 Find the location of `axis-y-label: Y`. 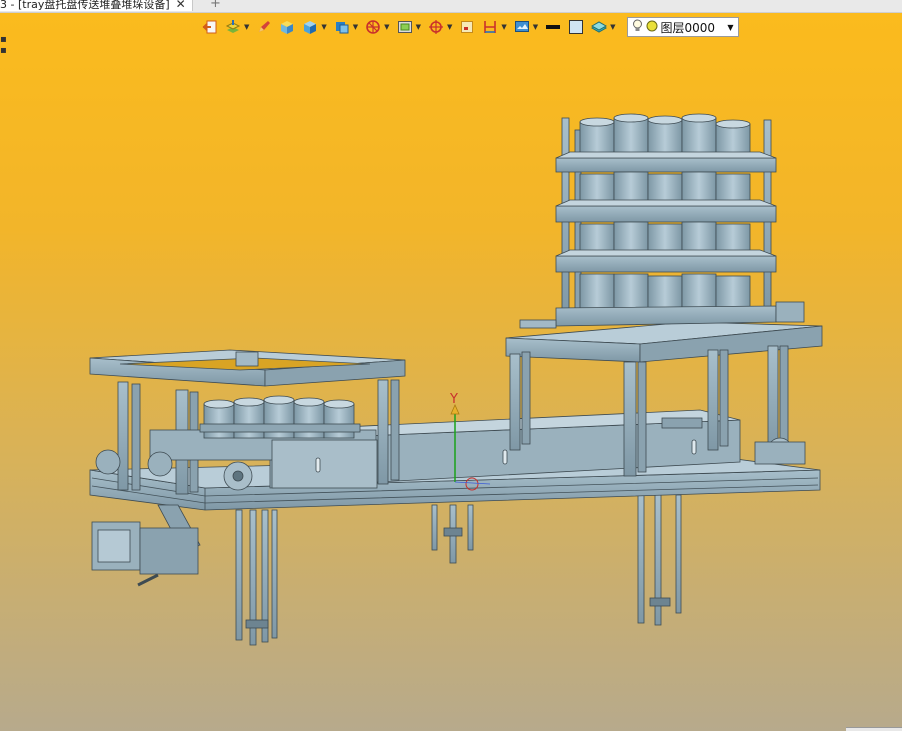

axis-y-label: Y is located at coordinates (453, 399).